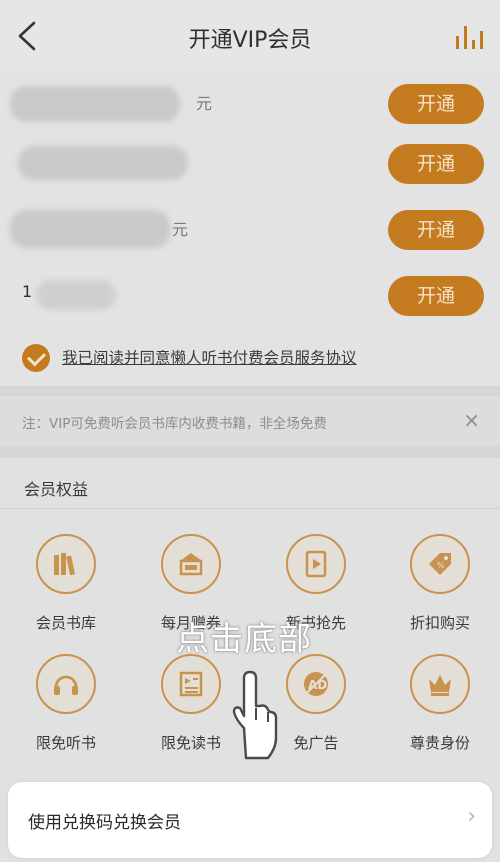 The height and width of the screenshot is (862, 500). What do you see at coordinates (250, 297) in the screenshot?
I see `plan-row: 1 开通` at bounding box center [250, 297].